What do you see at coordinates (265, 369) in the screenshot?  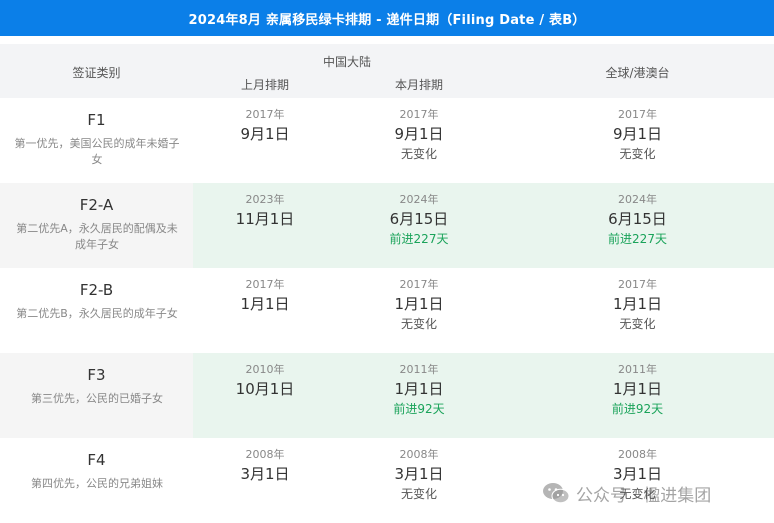 I see `last-year: 2010年` at bounding box center [265, 369].